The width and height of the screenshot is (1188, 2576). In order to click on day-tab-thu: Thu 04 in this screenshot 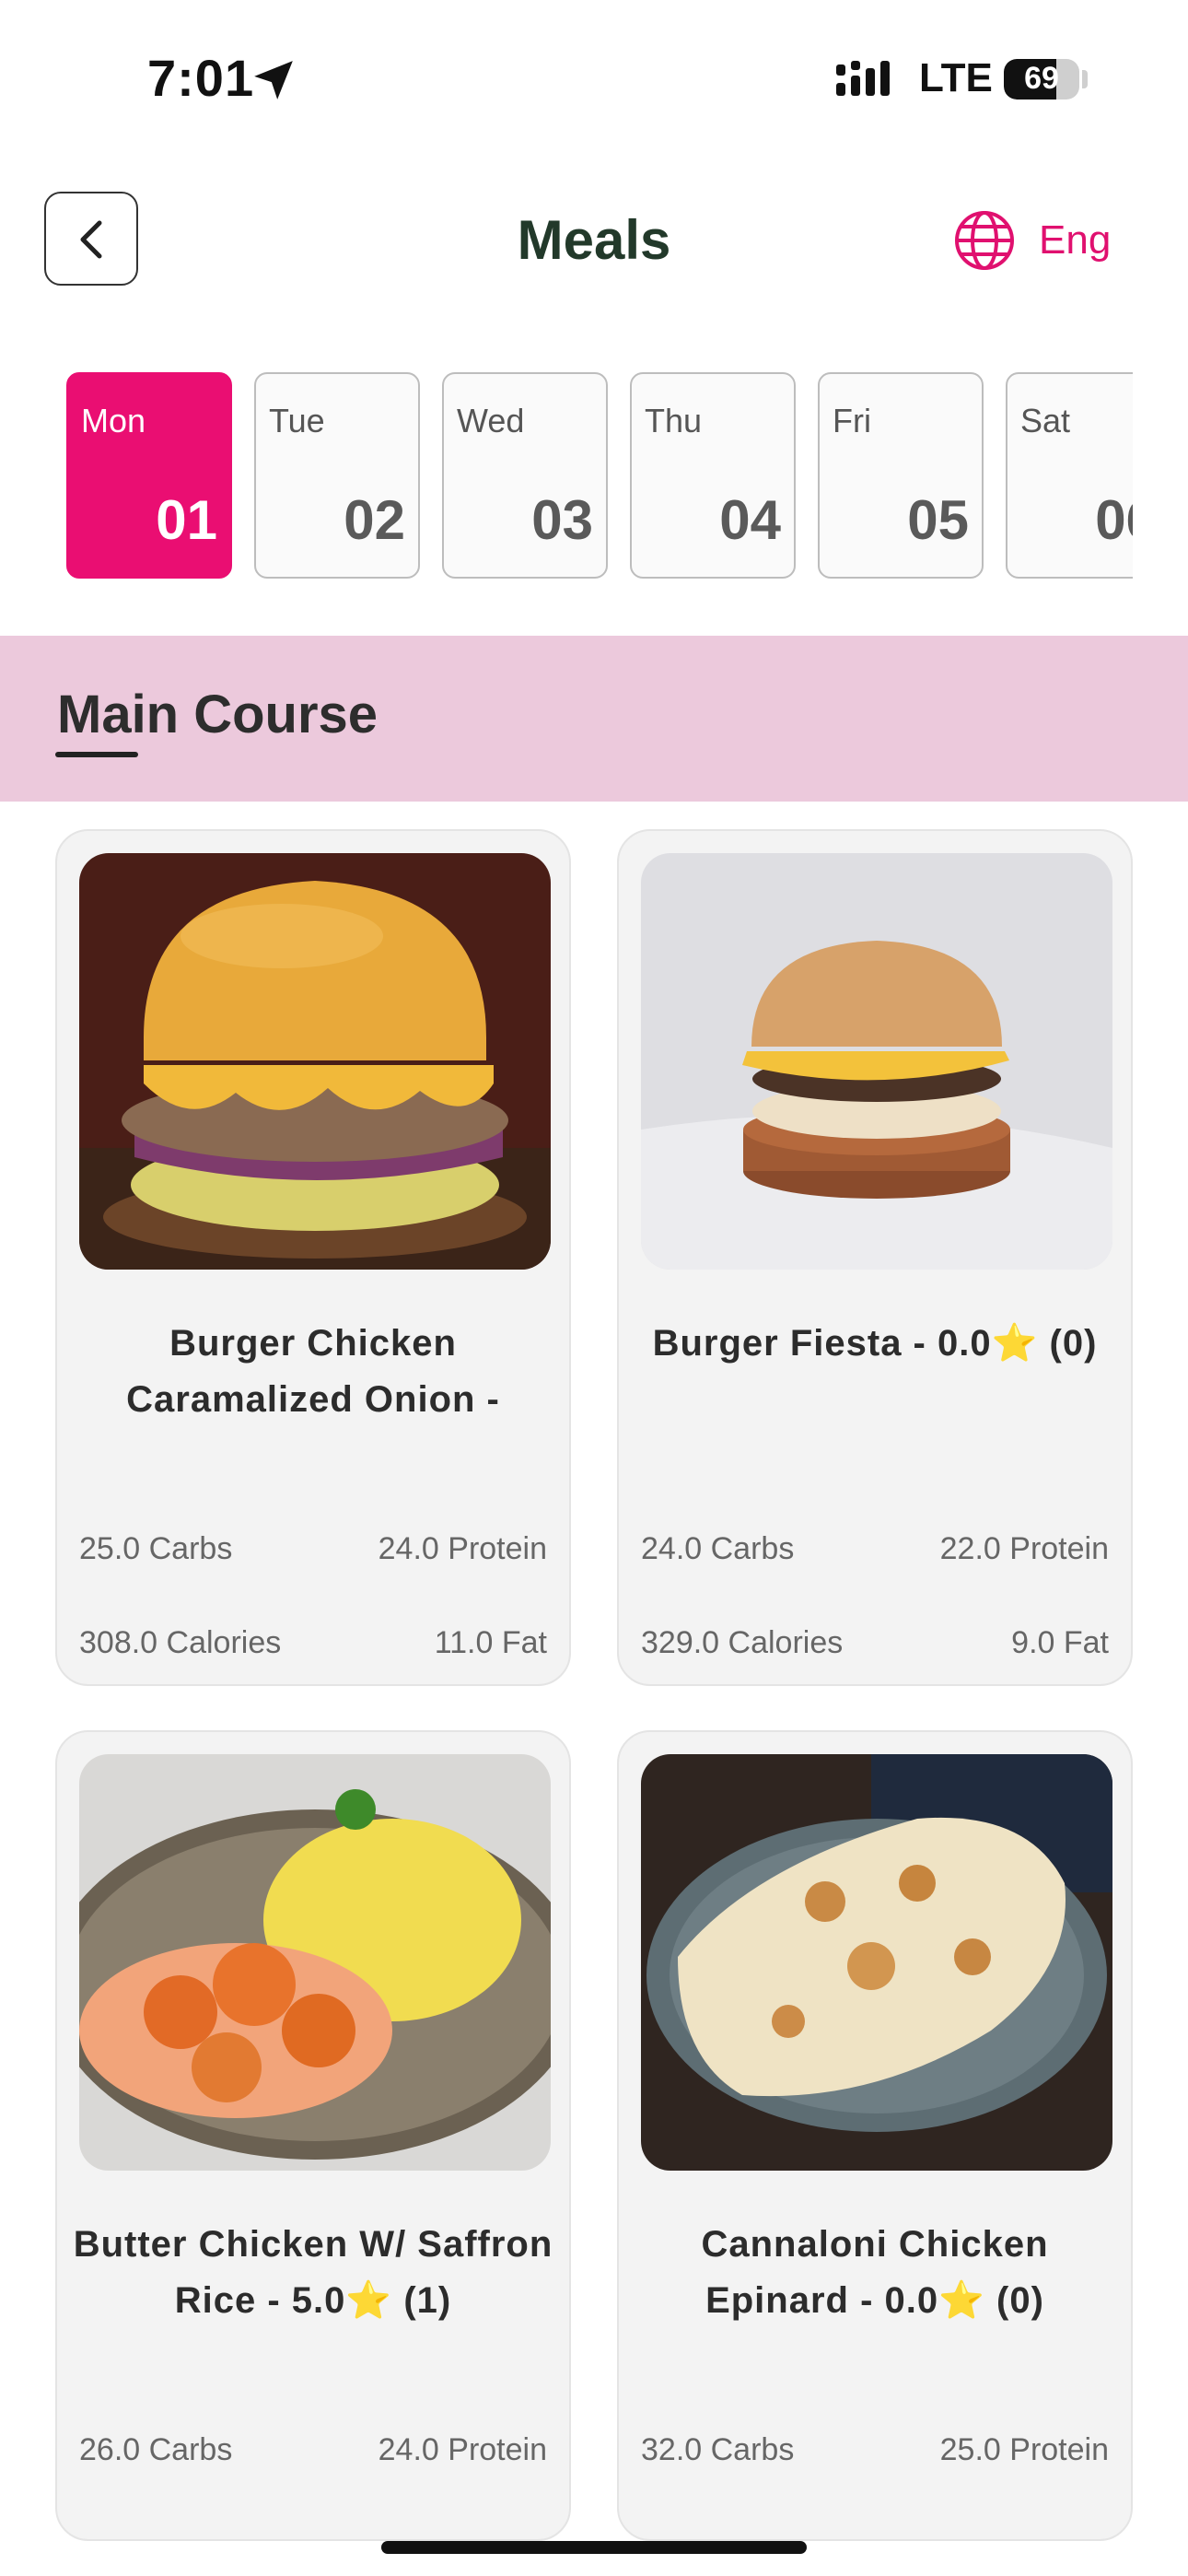, I will do `click(713, 475)`.